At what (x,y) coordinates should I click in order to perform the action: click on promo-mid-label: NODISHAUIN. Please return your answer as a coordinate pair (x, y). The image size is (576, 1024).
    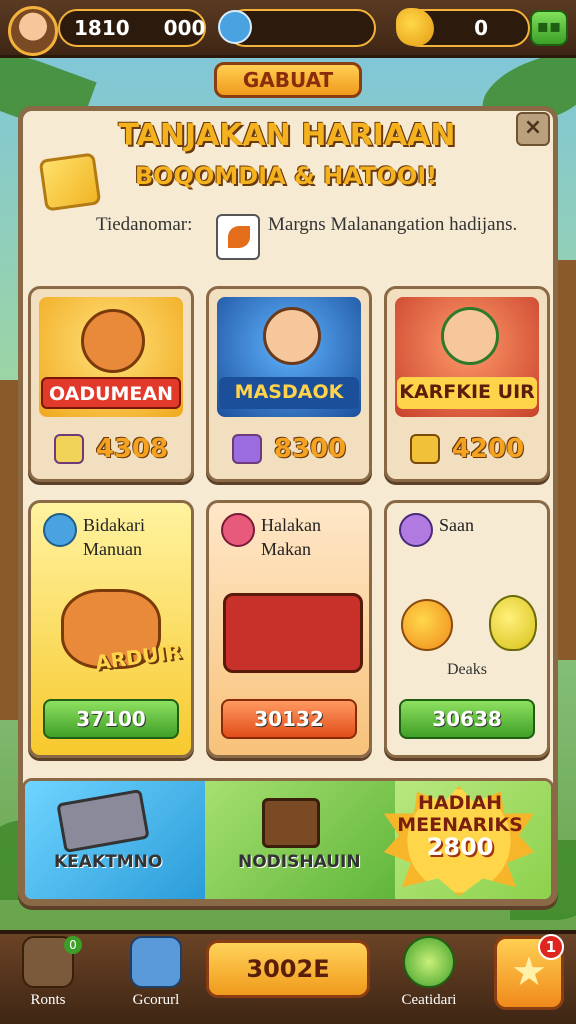
    Looking at the image, I should click on (299, 862).